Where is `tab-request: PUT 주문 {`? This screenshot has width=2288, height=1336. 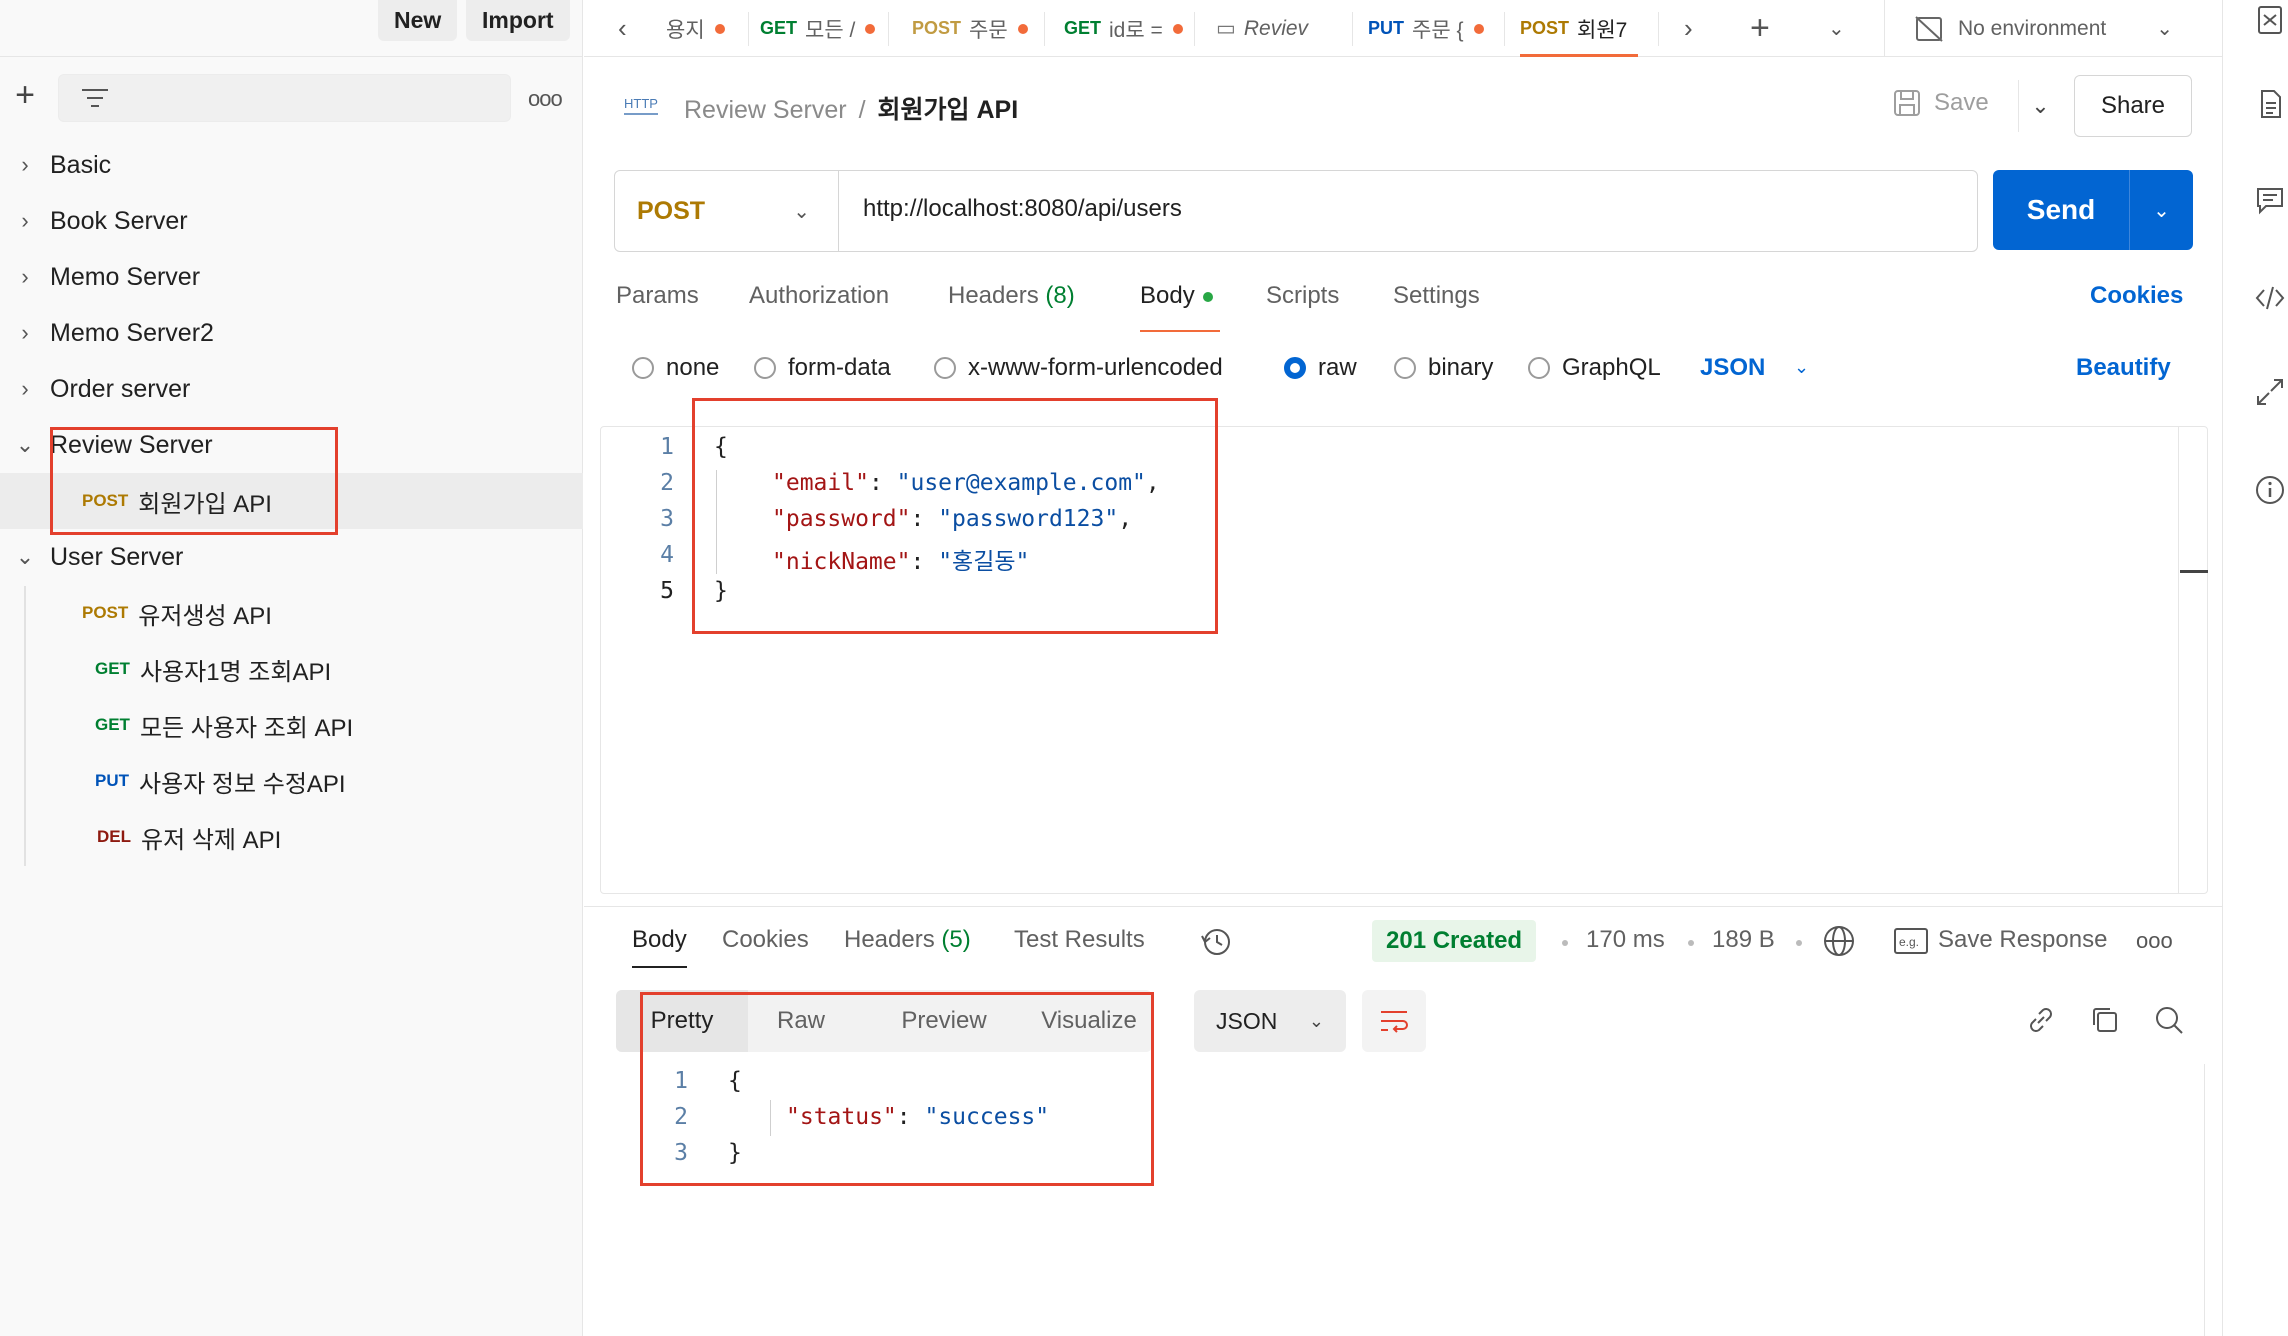 tab-request: PUT 주문 { is located at coordinates (1432, 28).